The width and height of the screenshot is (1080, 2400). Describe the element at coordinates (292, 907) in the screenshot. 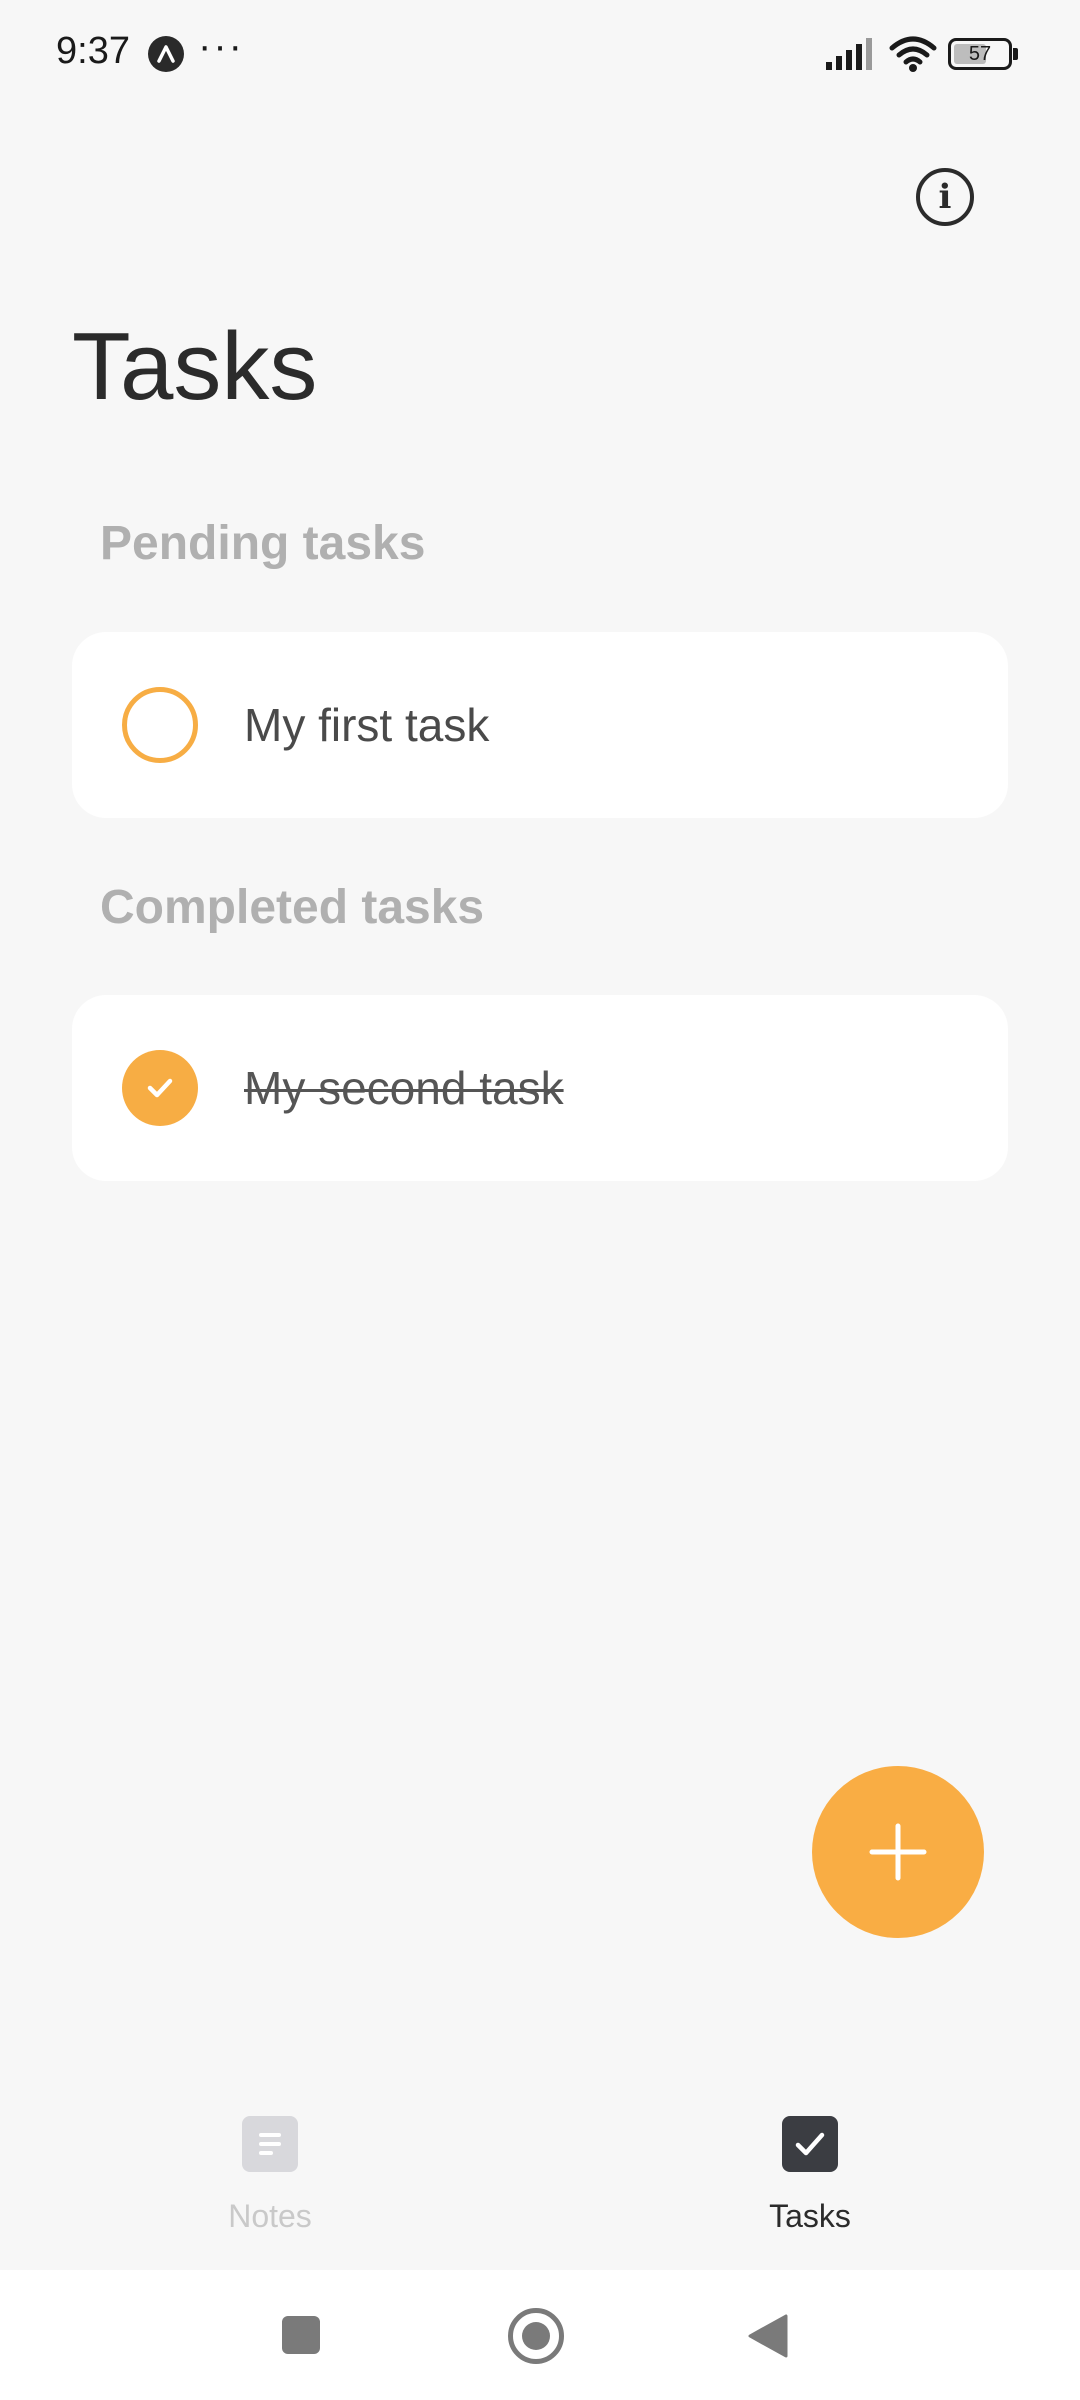

I see `section-header-completed: Completed tasks` at that location.